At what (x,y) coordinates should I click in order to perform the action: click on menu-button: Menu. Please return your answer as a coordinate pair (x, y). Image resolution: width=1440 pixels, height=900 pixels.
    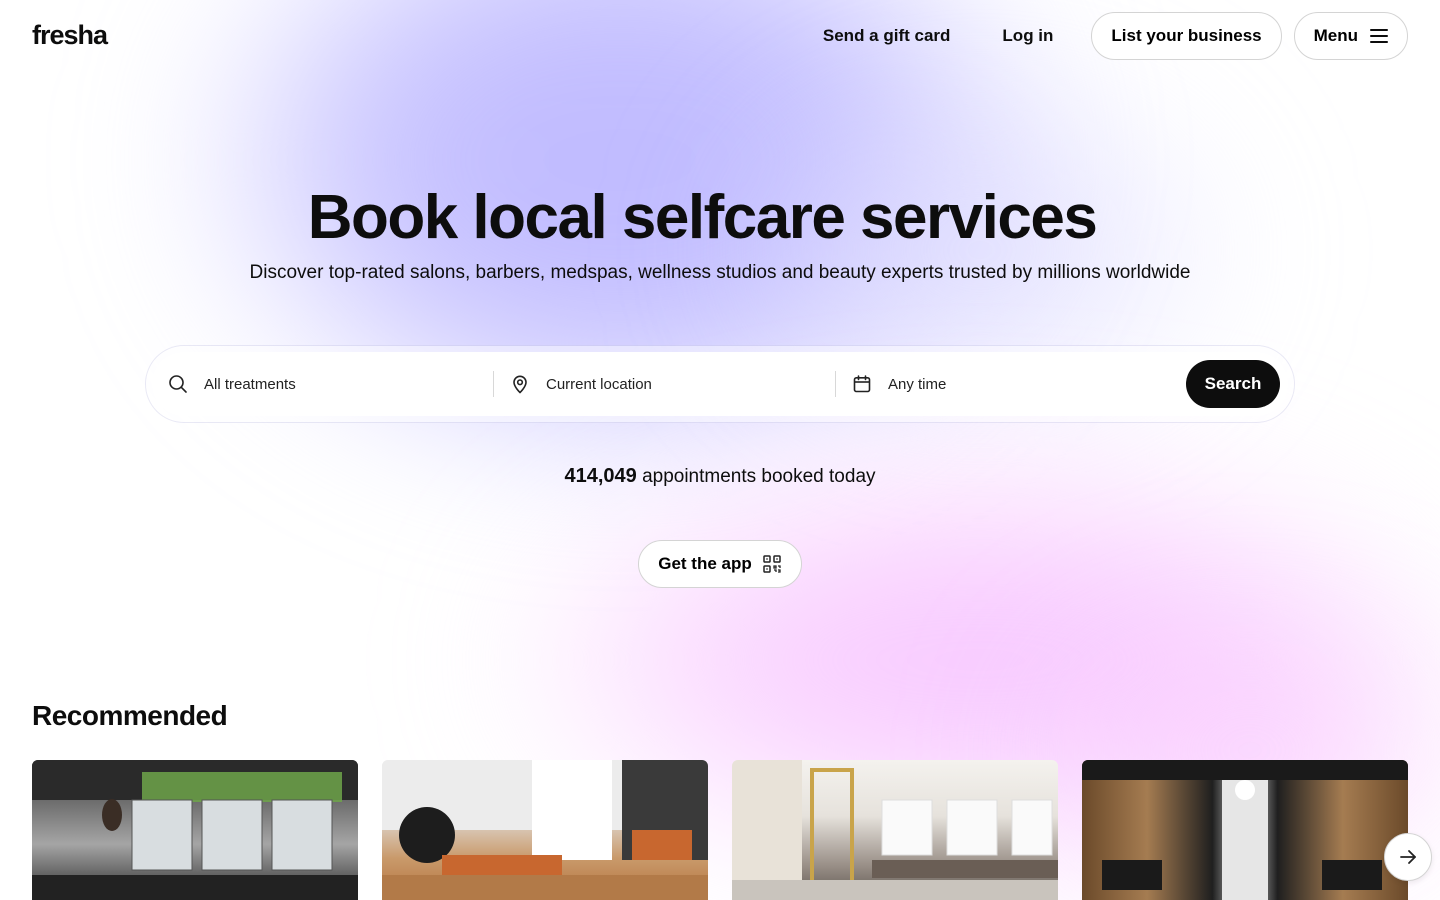
    Looking at the image, I should click on (1350, 36).